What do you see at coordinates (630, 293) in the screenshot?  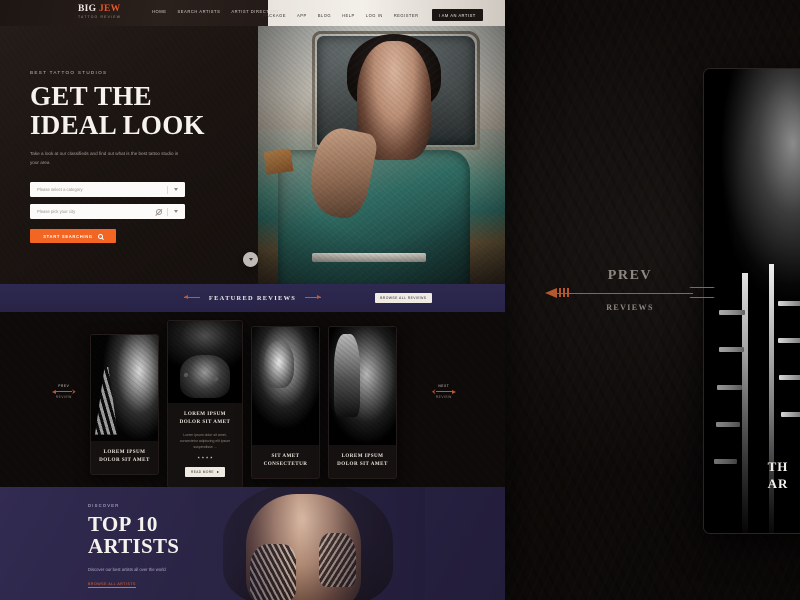 I see `long-arrow-left-icon` at bounding box center [630, 293].